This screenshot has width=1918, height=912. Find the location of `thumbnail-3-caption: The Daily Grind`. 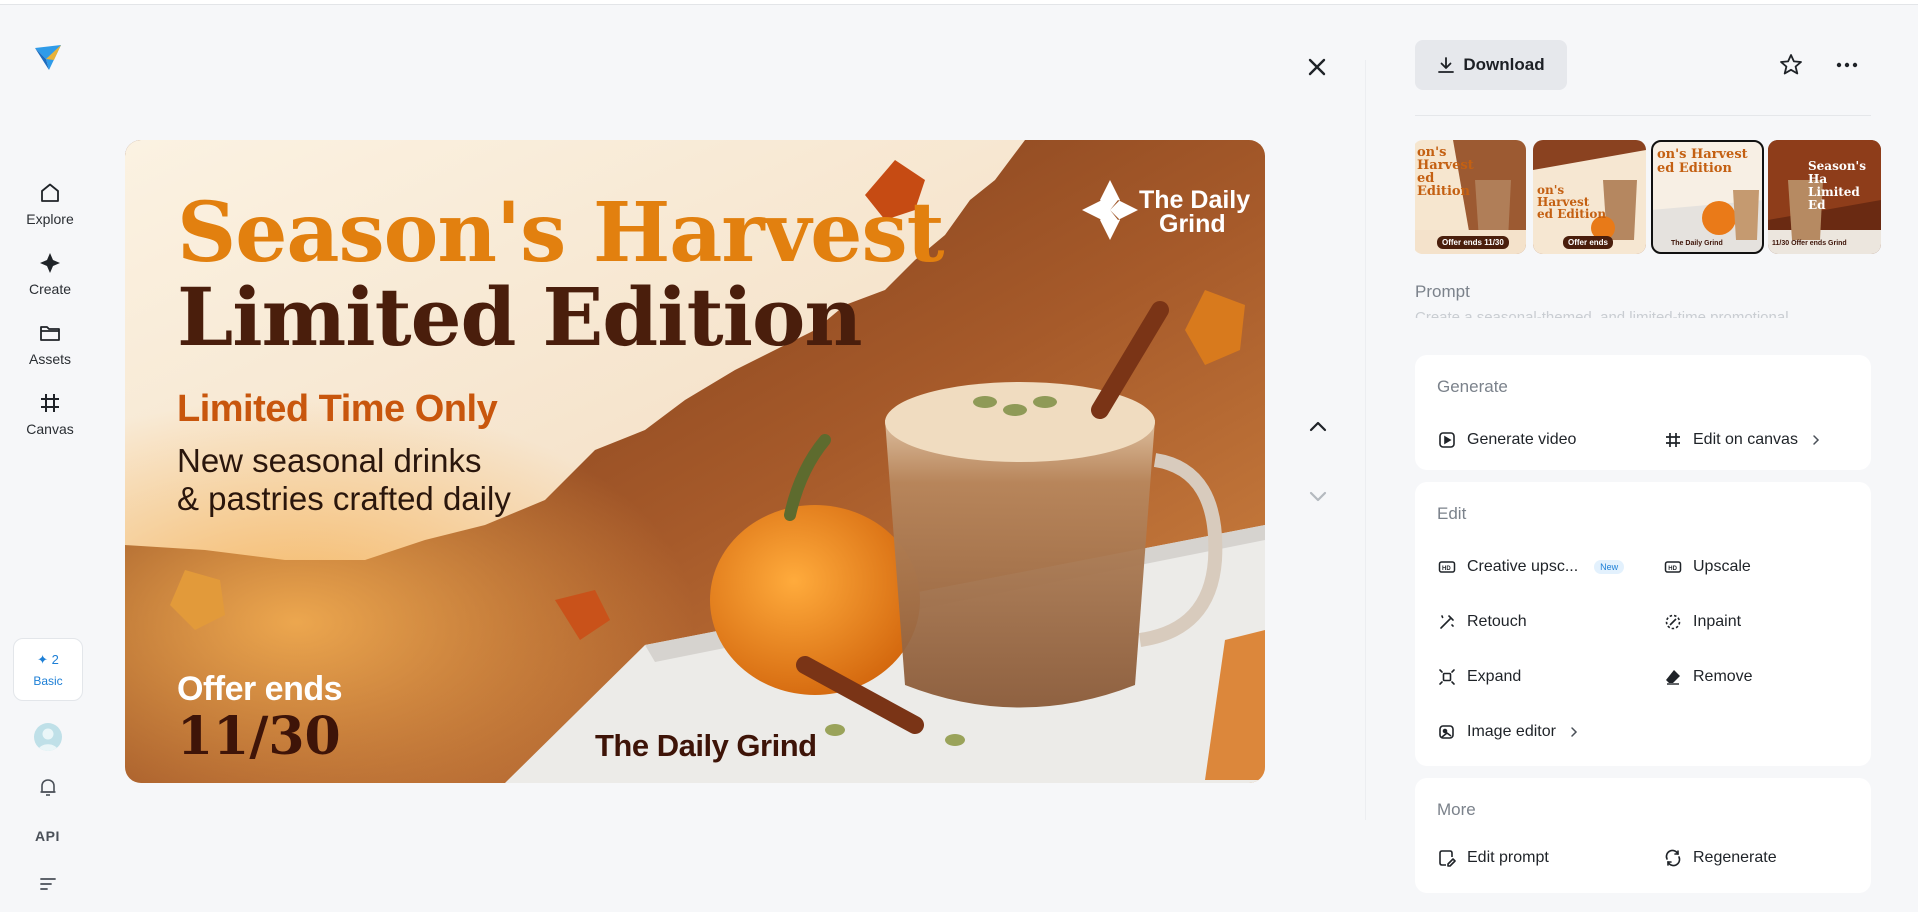

thumbnail-3-caption: The Daily Grind is located at coordinates (1697, 243).